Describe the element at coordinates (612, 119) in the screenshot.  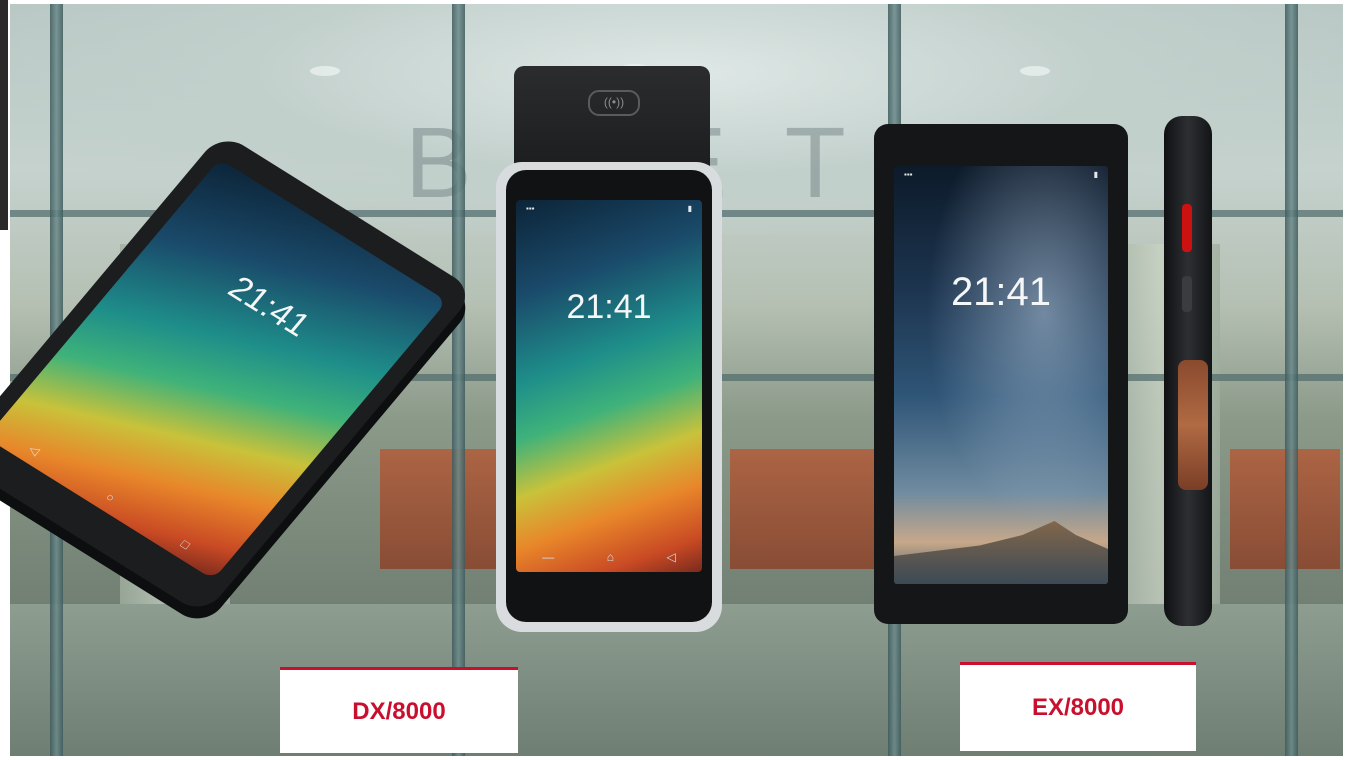
I see `nfc-reader-head: ((•))` at that location.